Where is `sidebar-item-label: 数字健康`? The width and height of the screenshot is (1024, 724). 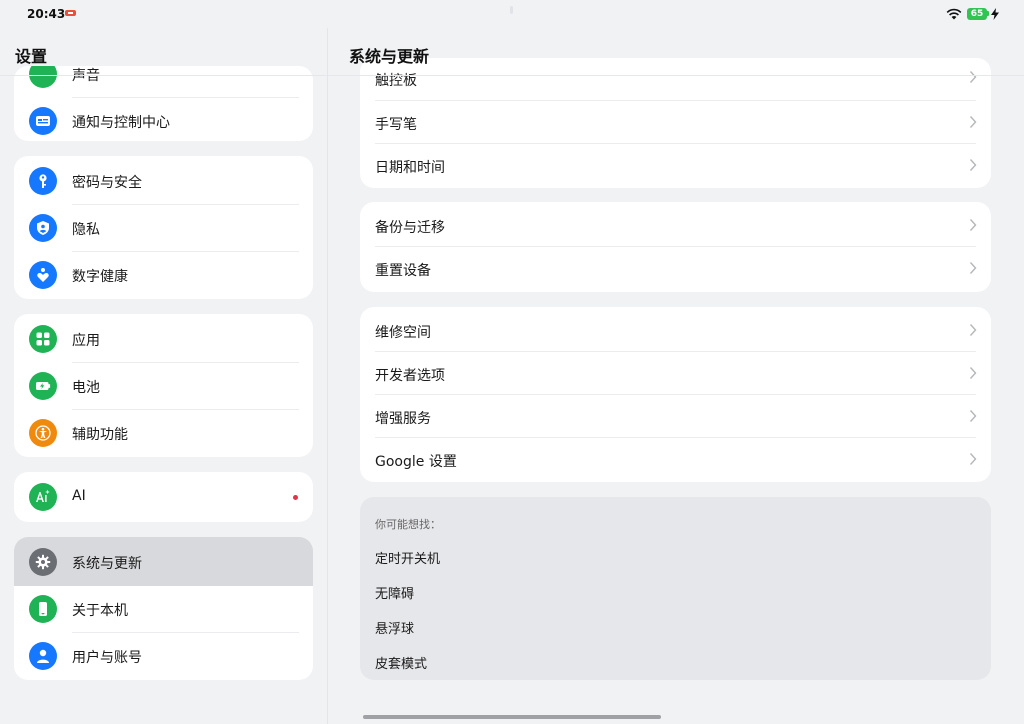
sidebar-item-label: 数字健康 is located at coordinates (100, 277).